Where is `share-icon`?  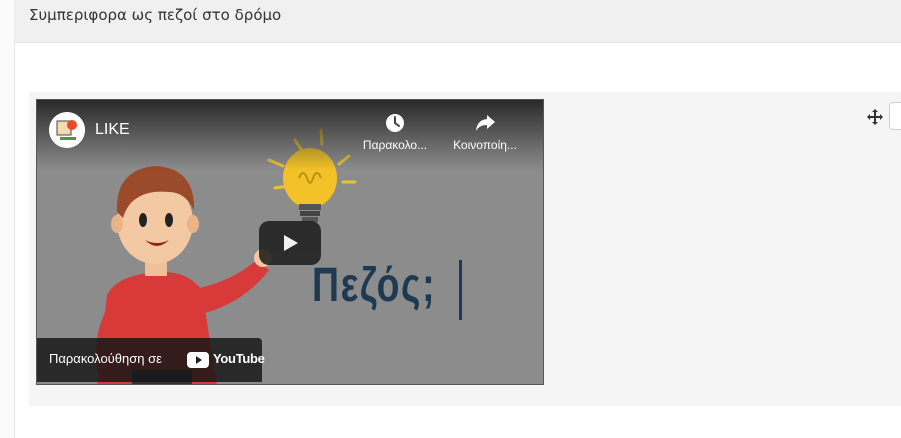
share-icon is located at coordinates (485, 123).